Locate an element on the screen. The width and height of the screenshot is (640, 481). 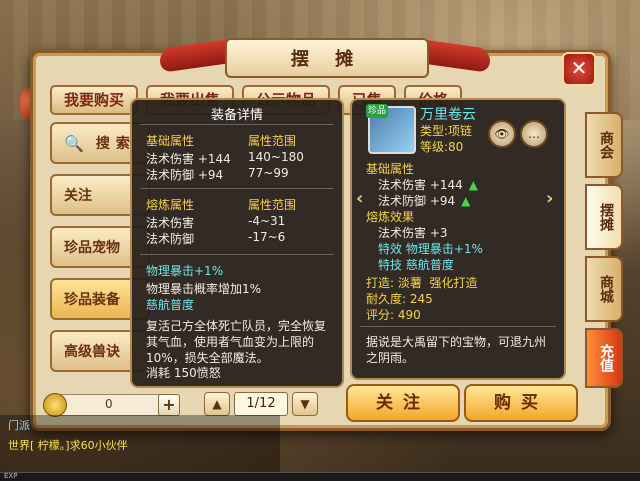
page-next-button: ▼ is located at coordinates (305, 404).